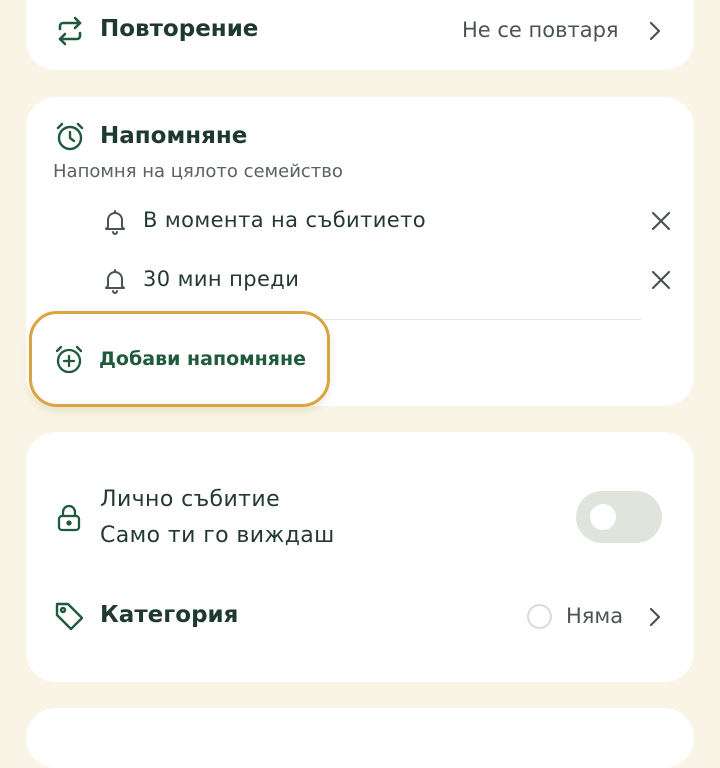 The width and height of the screenshot is (720, 768). I want to click on reminder-subtitle: Напомня на цялото семейство, so click(198, 171).